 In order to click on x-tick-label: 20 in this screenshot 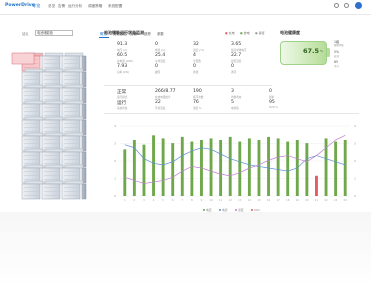, I will do `click(307, 200)`.